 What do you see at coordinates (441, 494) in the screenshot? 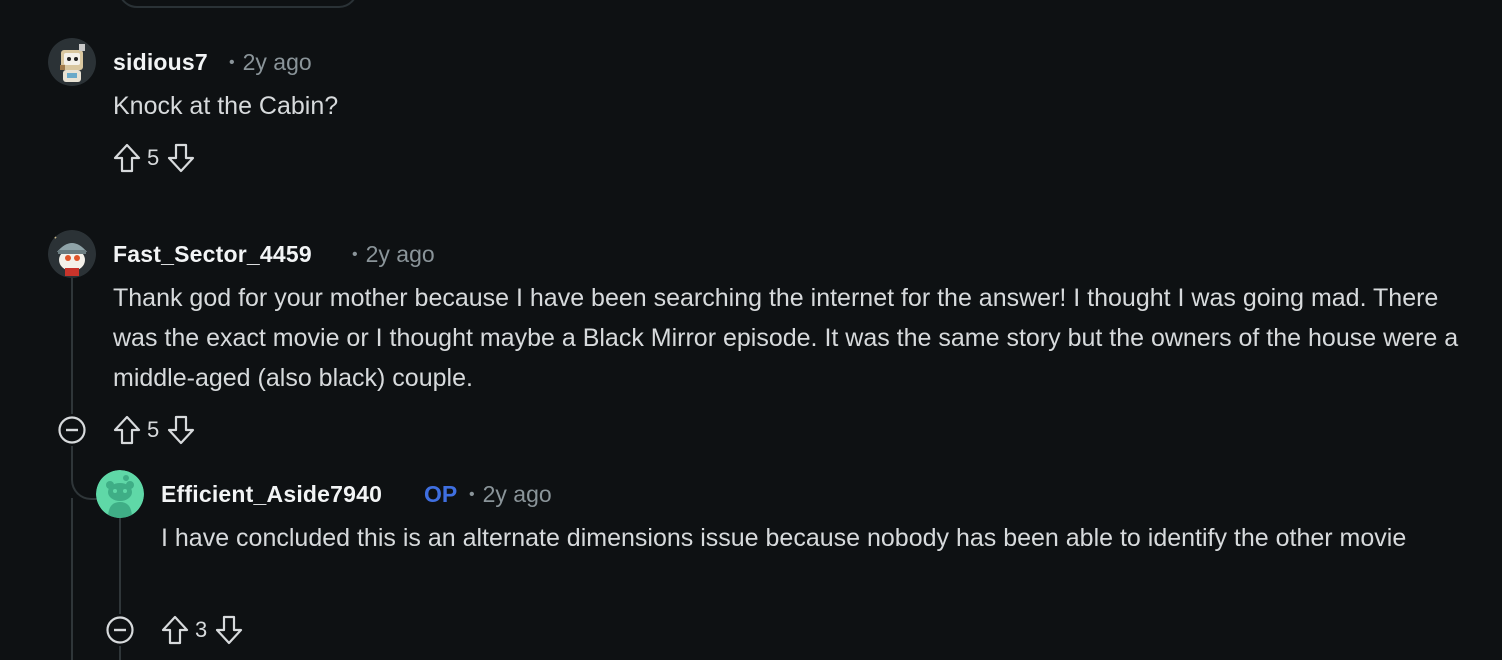
I see `op-badge: OP` at bounding box center [441, 494].